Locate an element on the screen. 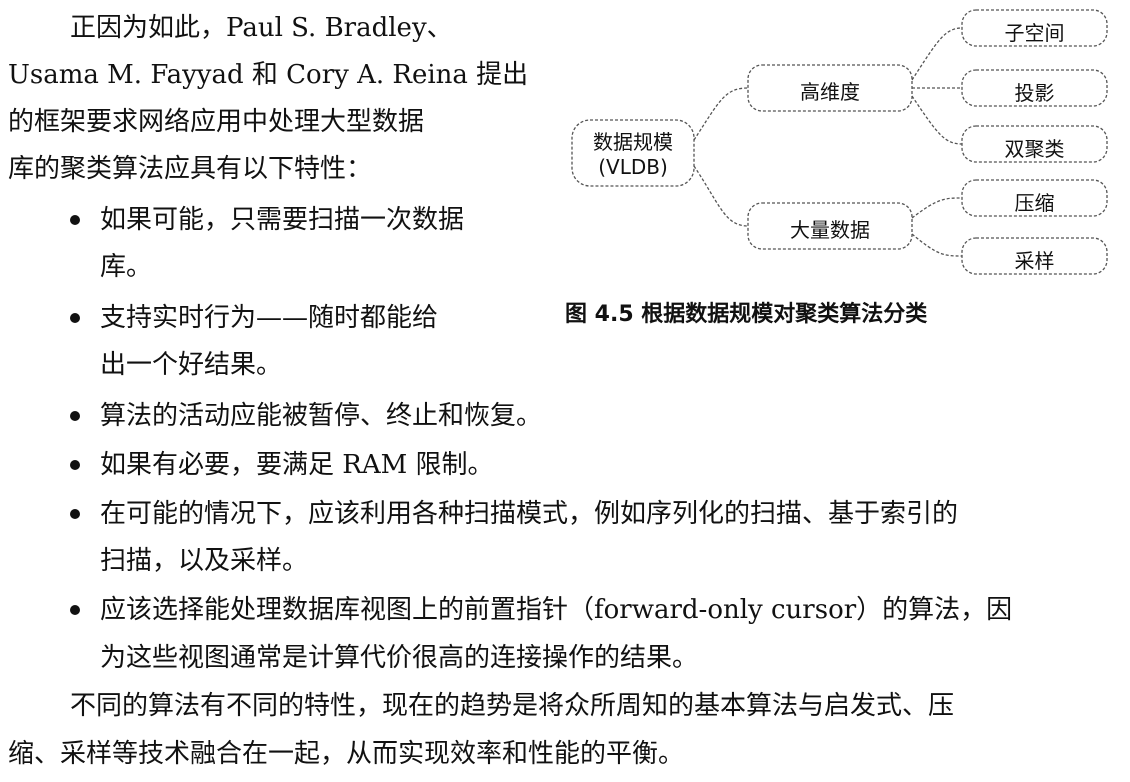 The width and height of the screenshot is (1130, 782). bullet-5-line-1: 在可能的情况下，应该利用各种扫描模式，例如序列化的扫描、基于索引的 is located at coordinates (529, 514).